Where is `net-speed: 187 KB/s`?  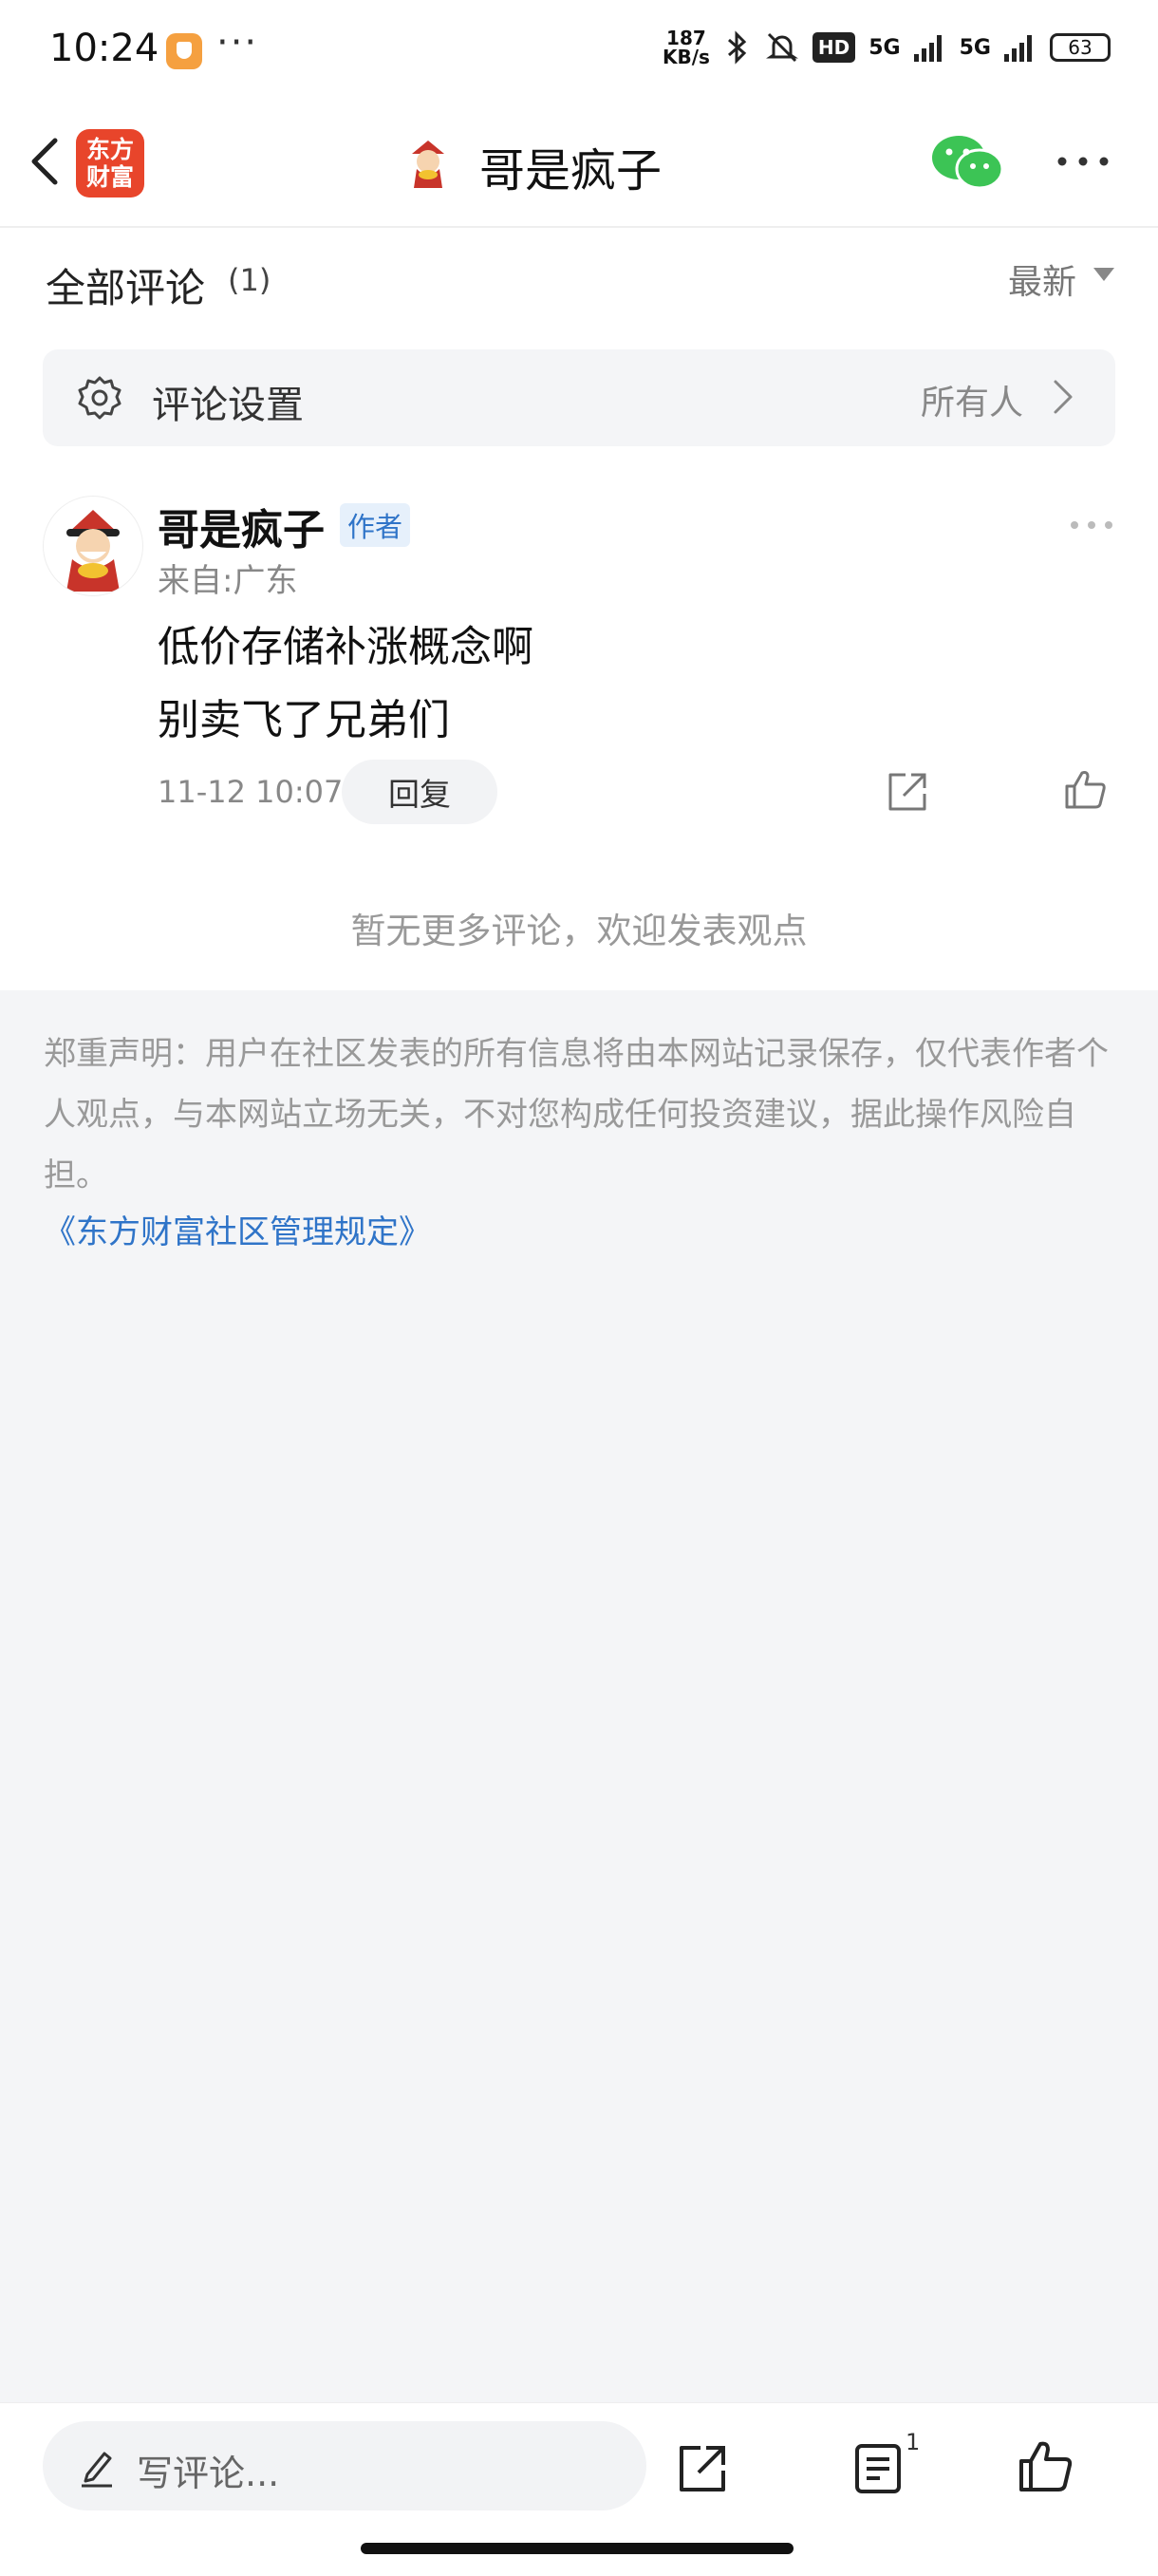
net-speed: 187 KB/s is located at coordinates (686, 47).